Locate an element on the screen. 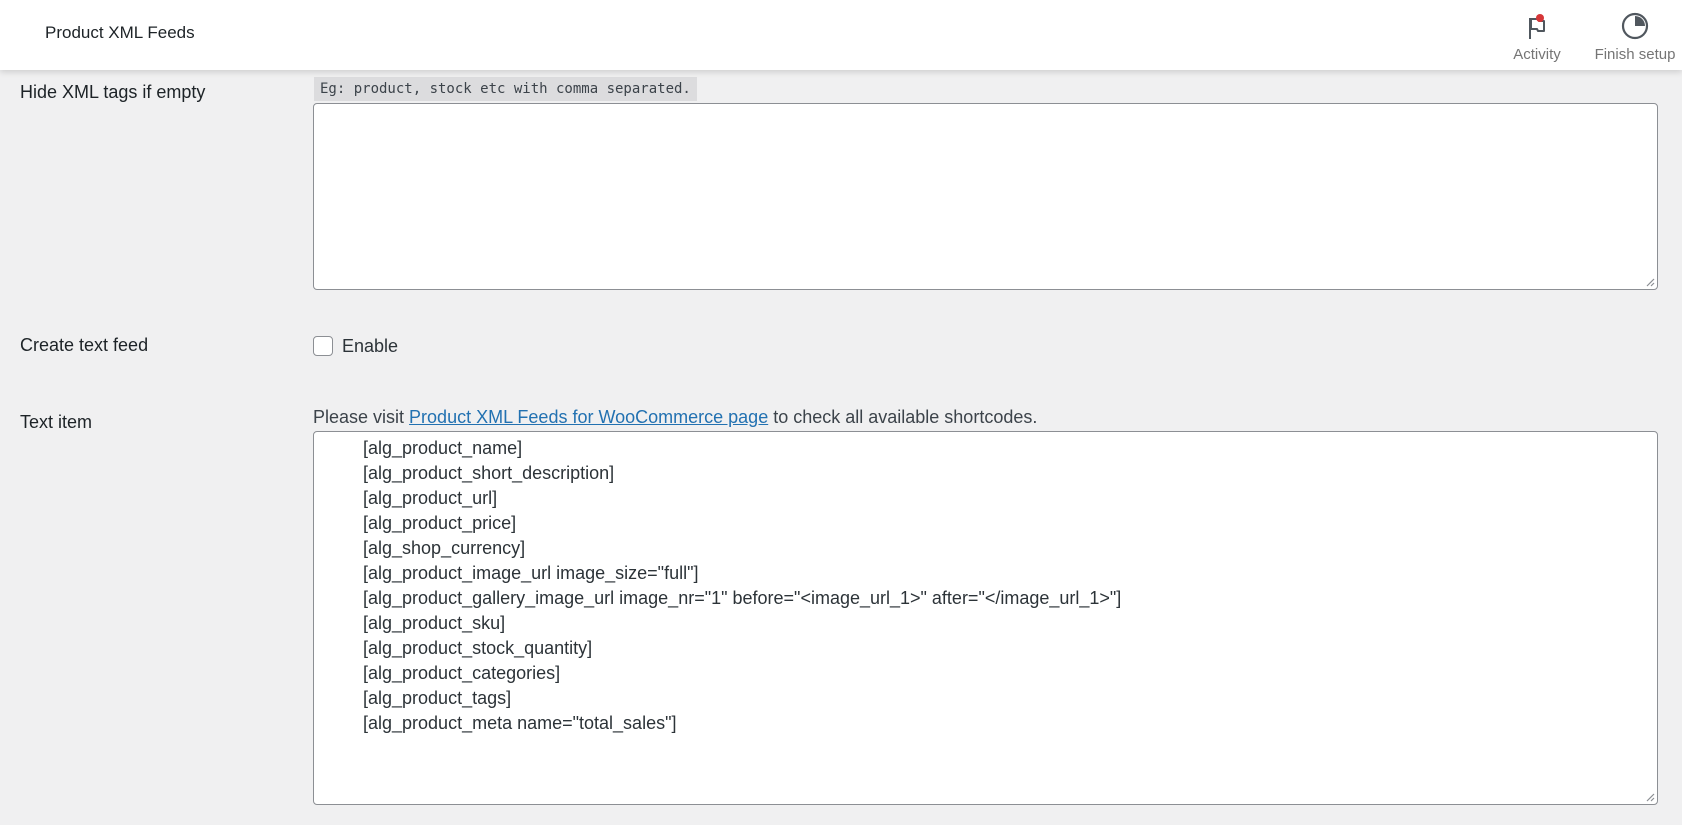 This screenshot has height=825, width=1682. enable-text-feed-checkbox is located at coordinates (323, 346).